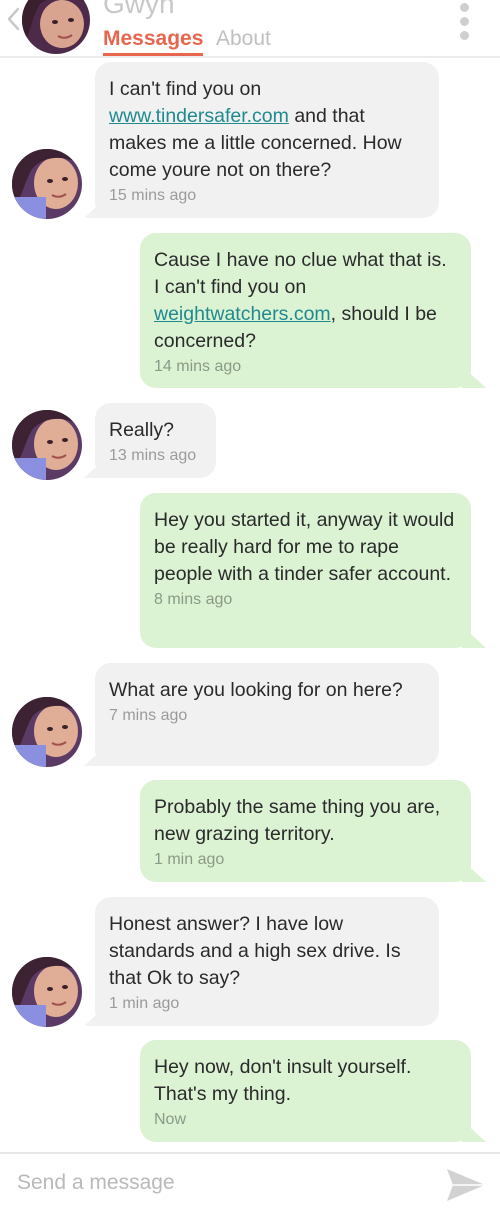  Describe the element at coordinates (217, 1183) in the screenshot. I see `message-input` at that location.